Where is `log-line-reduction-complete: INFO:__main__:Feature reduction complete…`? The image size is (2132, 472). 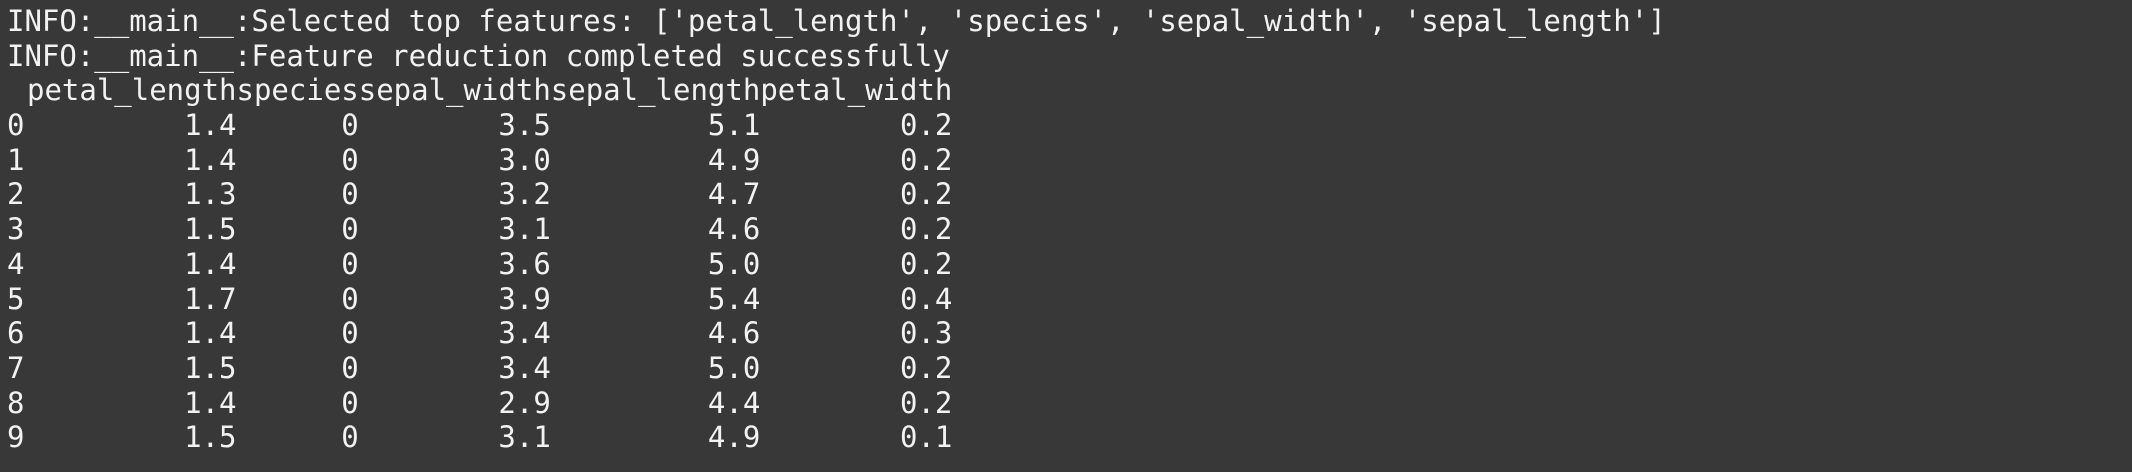 log-line-reduction-complete: INFO:__main__:Feature reduction complete… is located at coordinates (478, 55).